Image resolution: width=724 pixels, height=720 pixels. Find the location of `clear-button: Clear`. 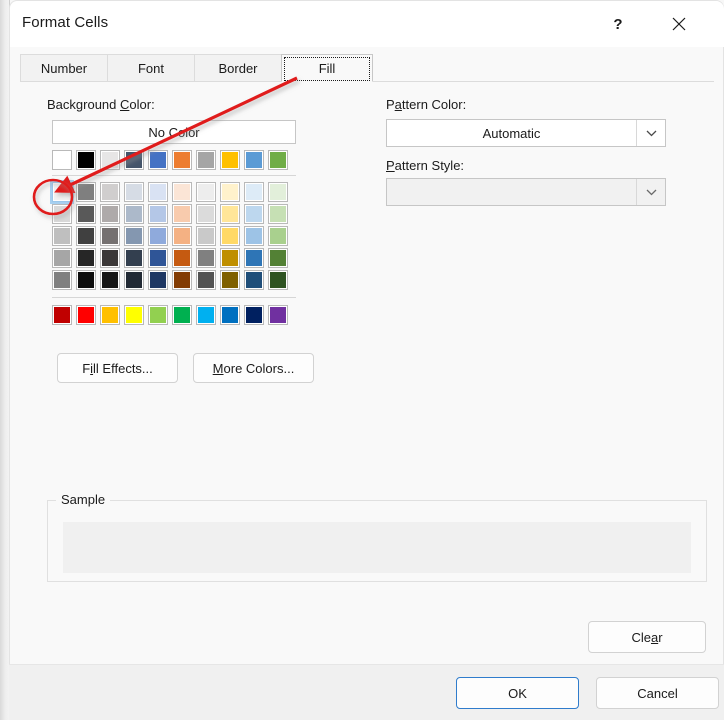

clear-button: Clear is located at coordinates (647, 637).